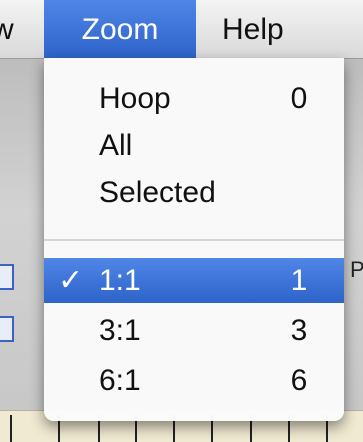 The width and height of the screenshot is (363, 442). I want to click on menu-bar-item-zoom: Zoom, so click(120, 29).